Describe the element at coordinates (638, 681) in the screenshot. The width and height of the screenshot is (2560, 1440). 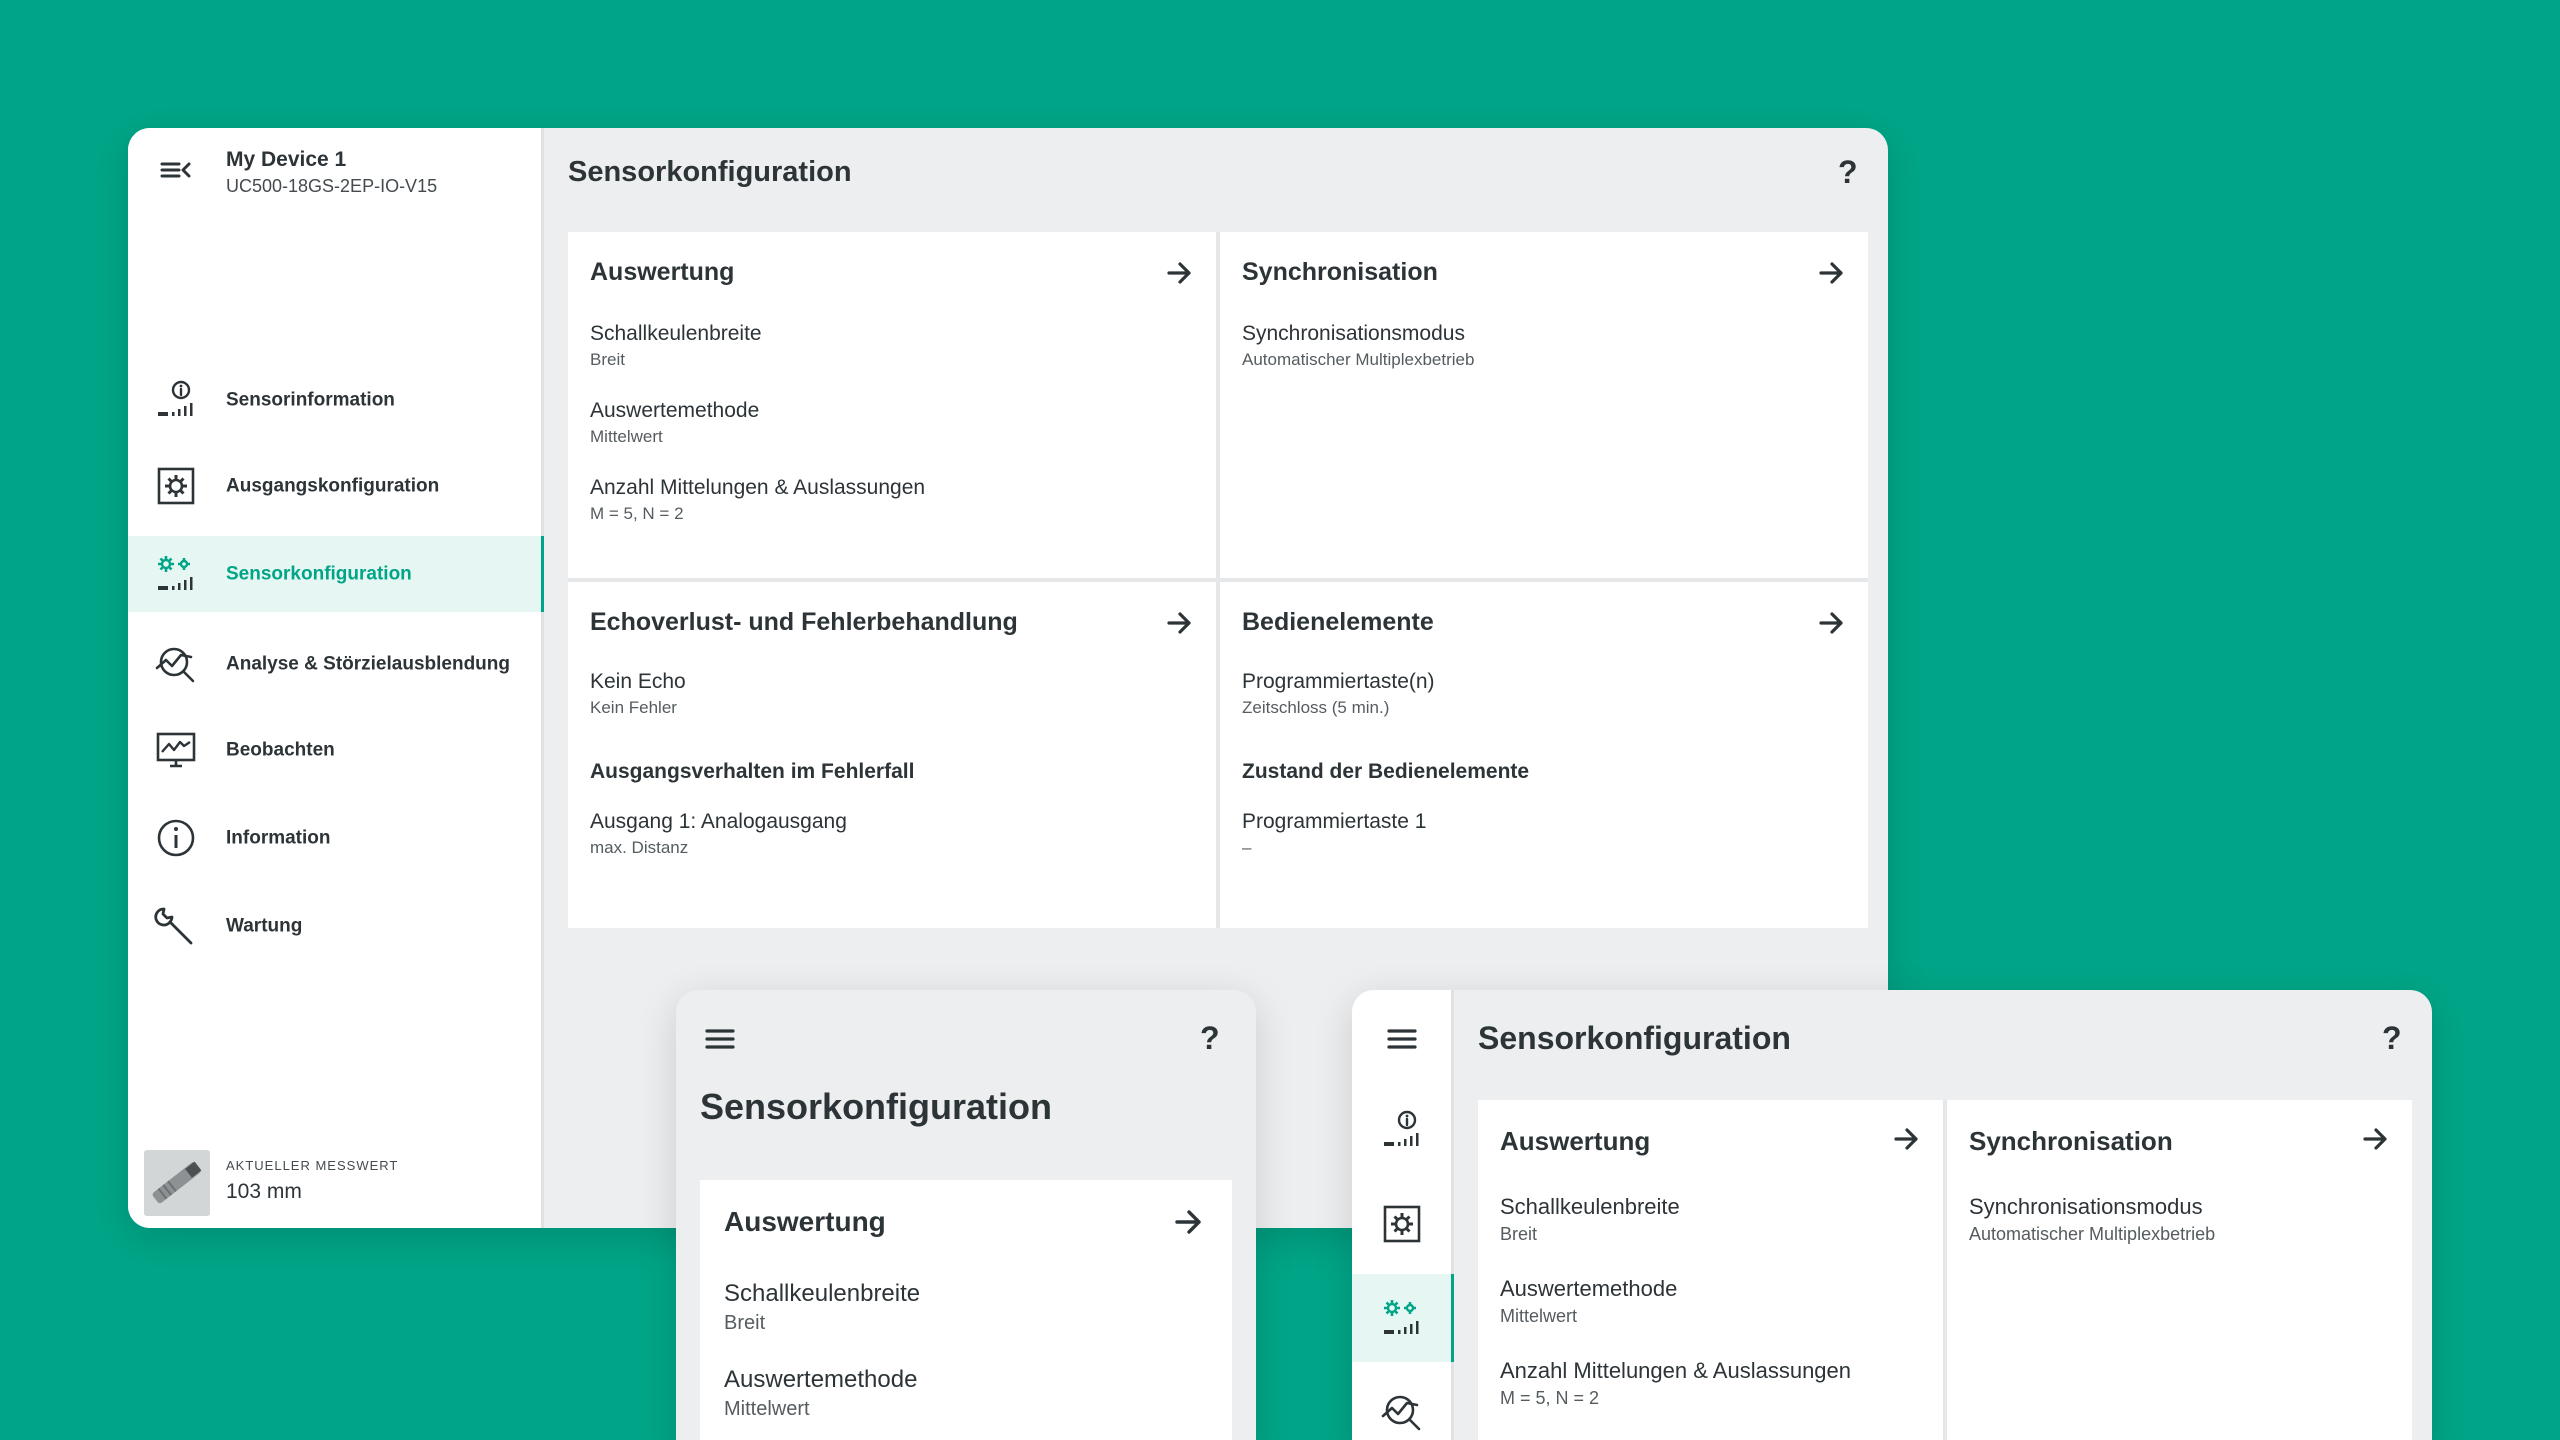
I see `field-label: Kein Echo` at that location.